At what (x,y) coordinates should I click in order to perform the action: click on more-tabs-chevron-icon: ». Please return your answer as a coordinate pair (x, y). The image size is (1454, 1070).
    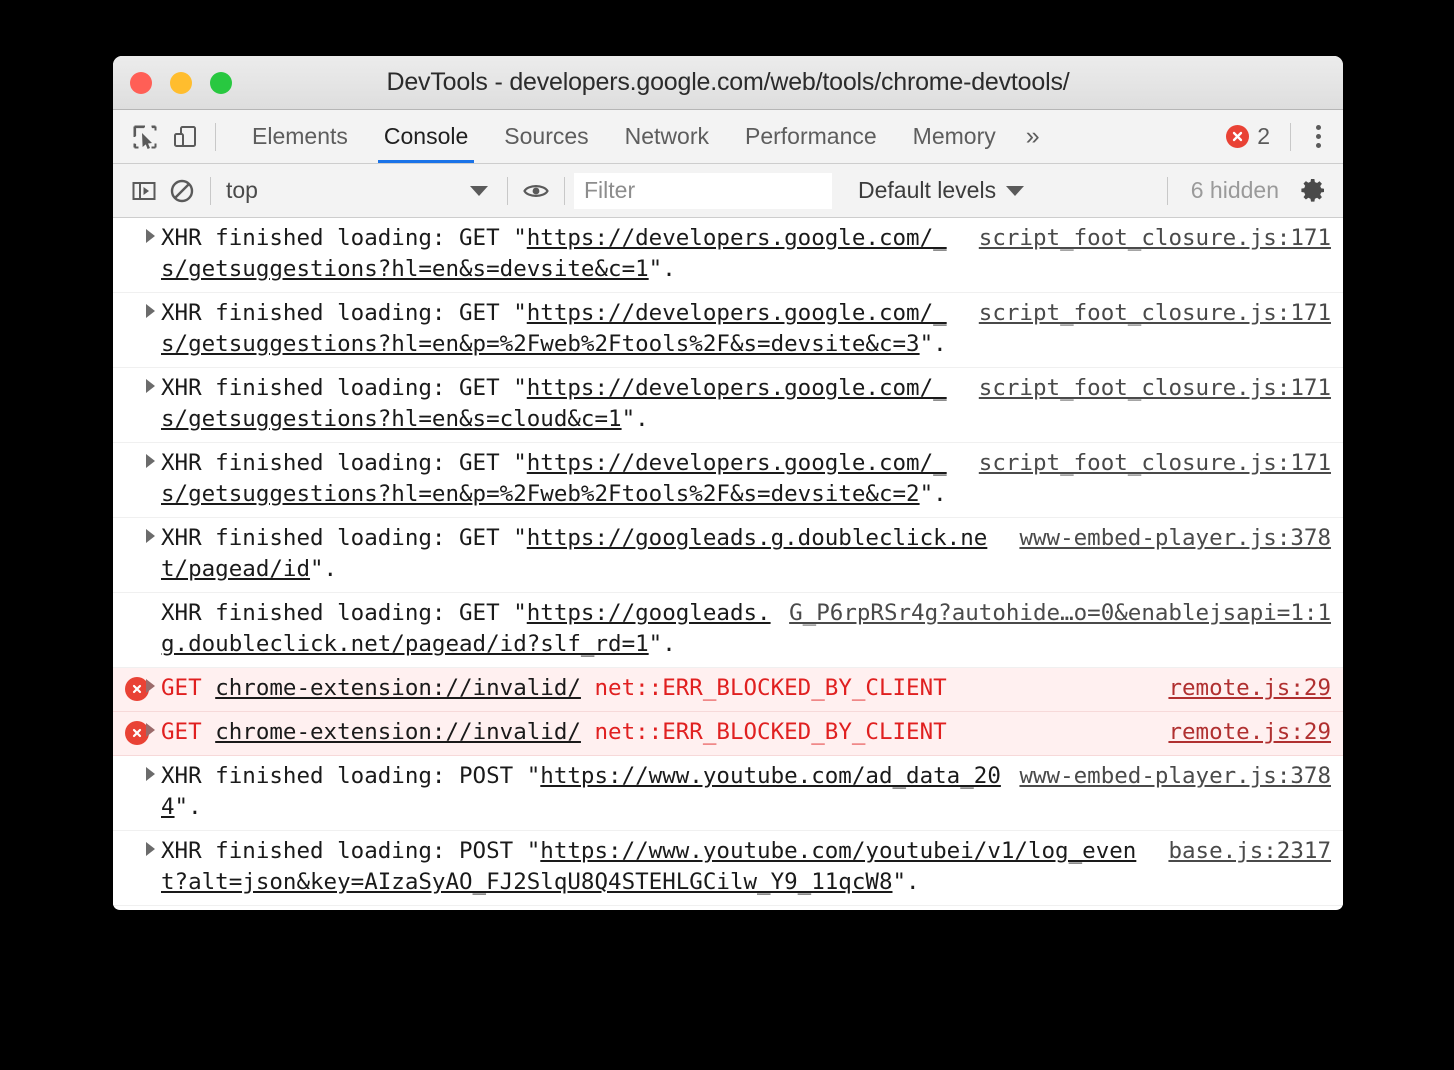
    Looking at the image, I should click on (1033, 136).